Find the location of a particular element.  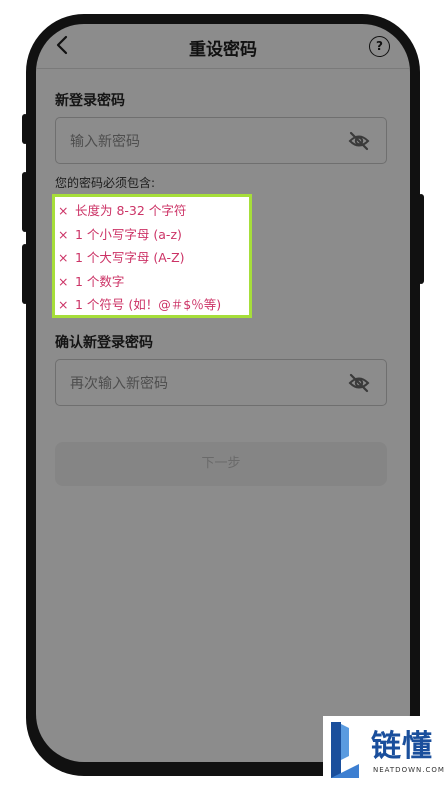

watermark: 链懂 NEATDOWN.COM is located at coordinates (384, 751).